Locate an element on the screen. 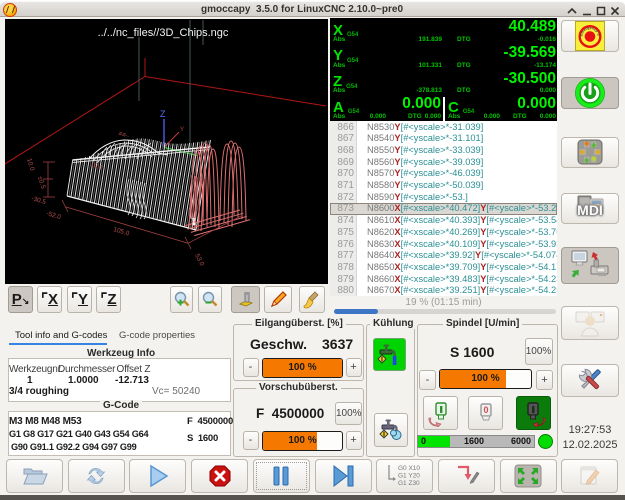  svg-text: Y is located at coordinates (182, 130).